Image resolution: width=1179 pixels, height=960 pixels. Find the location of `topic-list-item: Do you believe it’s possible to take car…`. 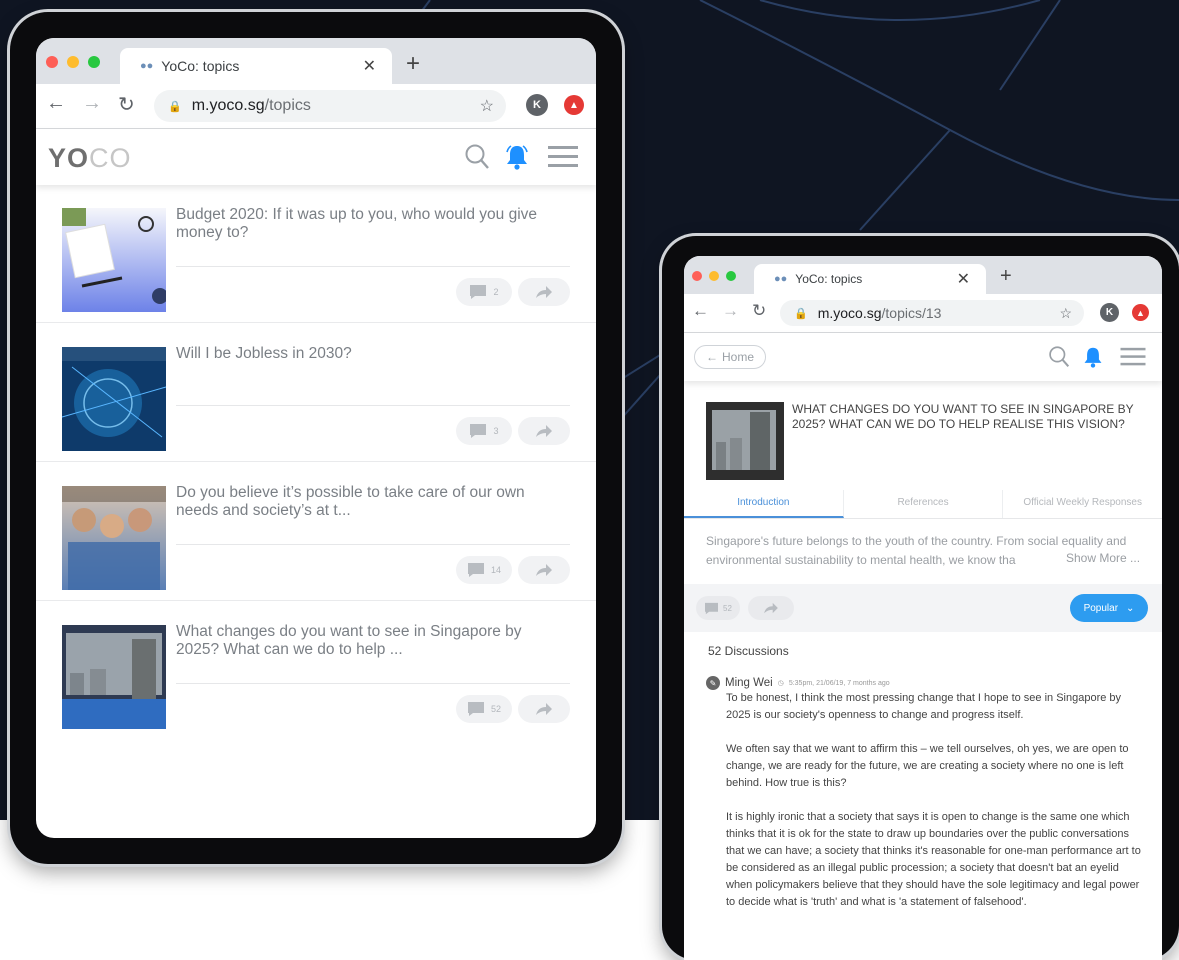

topic-list-item: Do you believe it’s possible to take car… is located at coordinates (316, 531).